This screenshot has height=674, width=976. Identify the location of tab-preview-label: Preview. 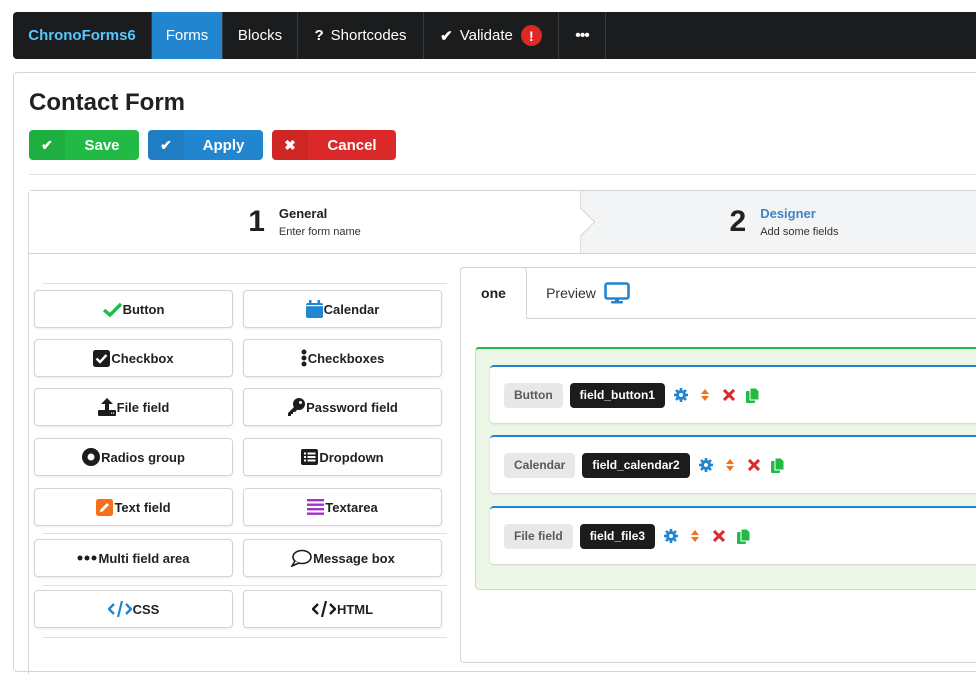
(571, 293).